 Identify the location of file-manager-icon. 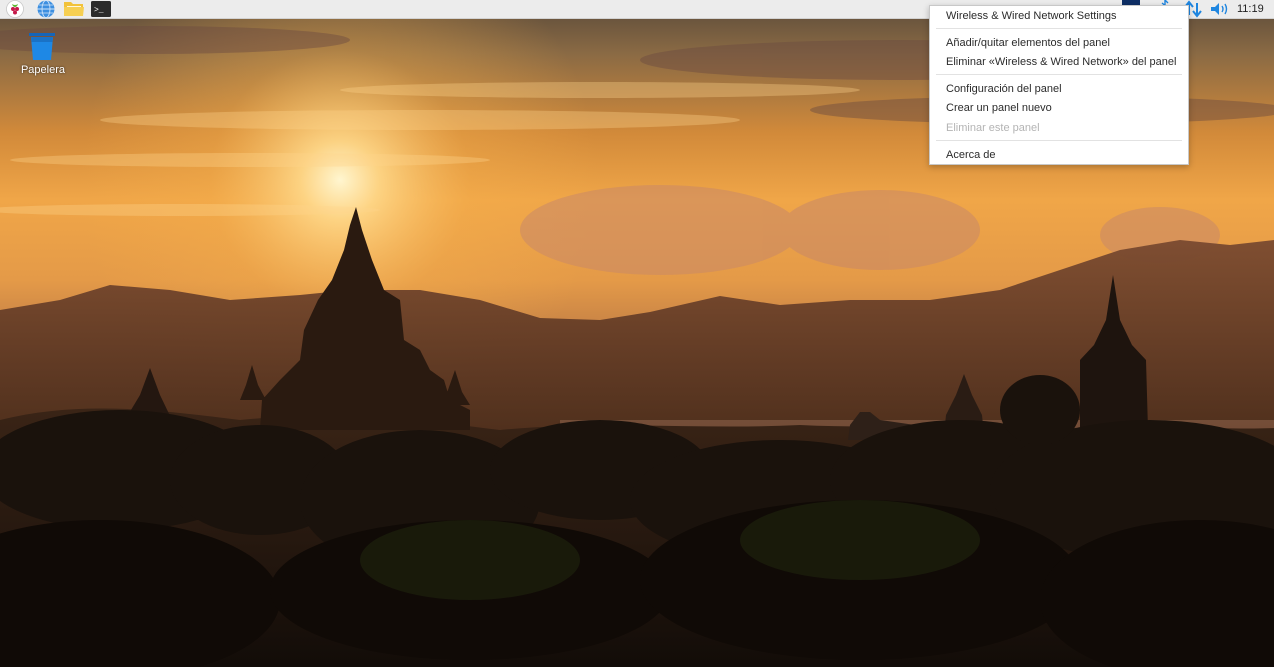
(74, 9).